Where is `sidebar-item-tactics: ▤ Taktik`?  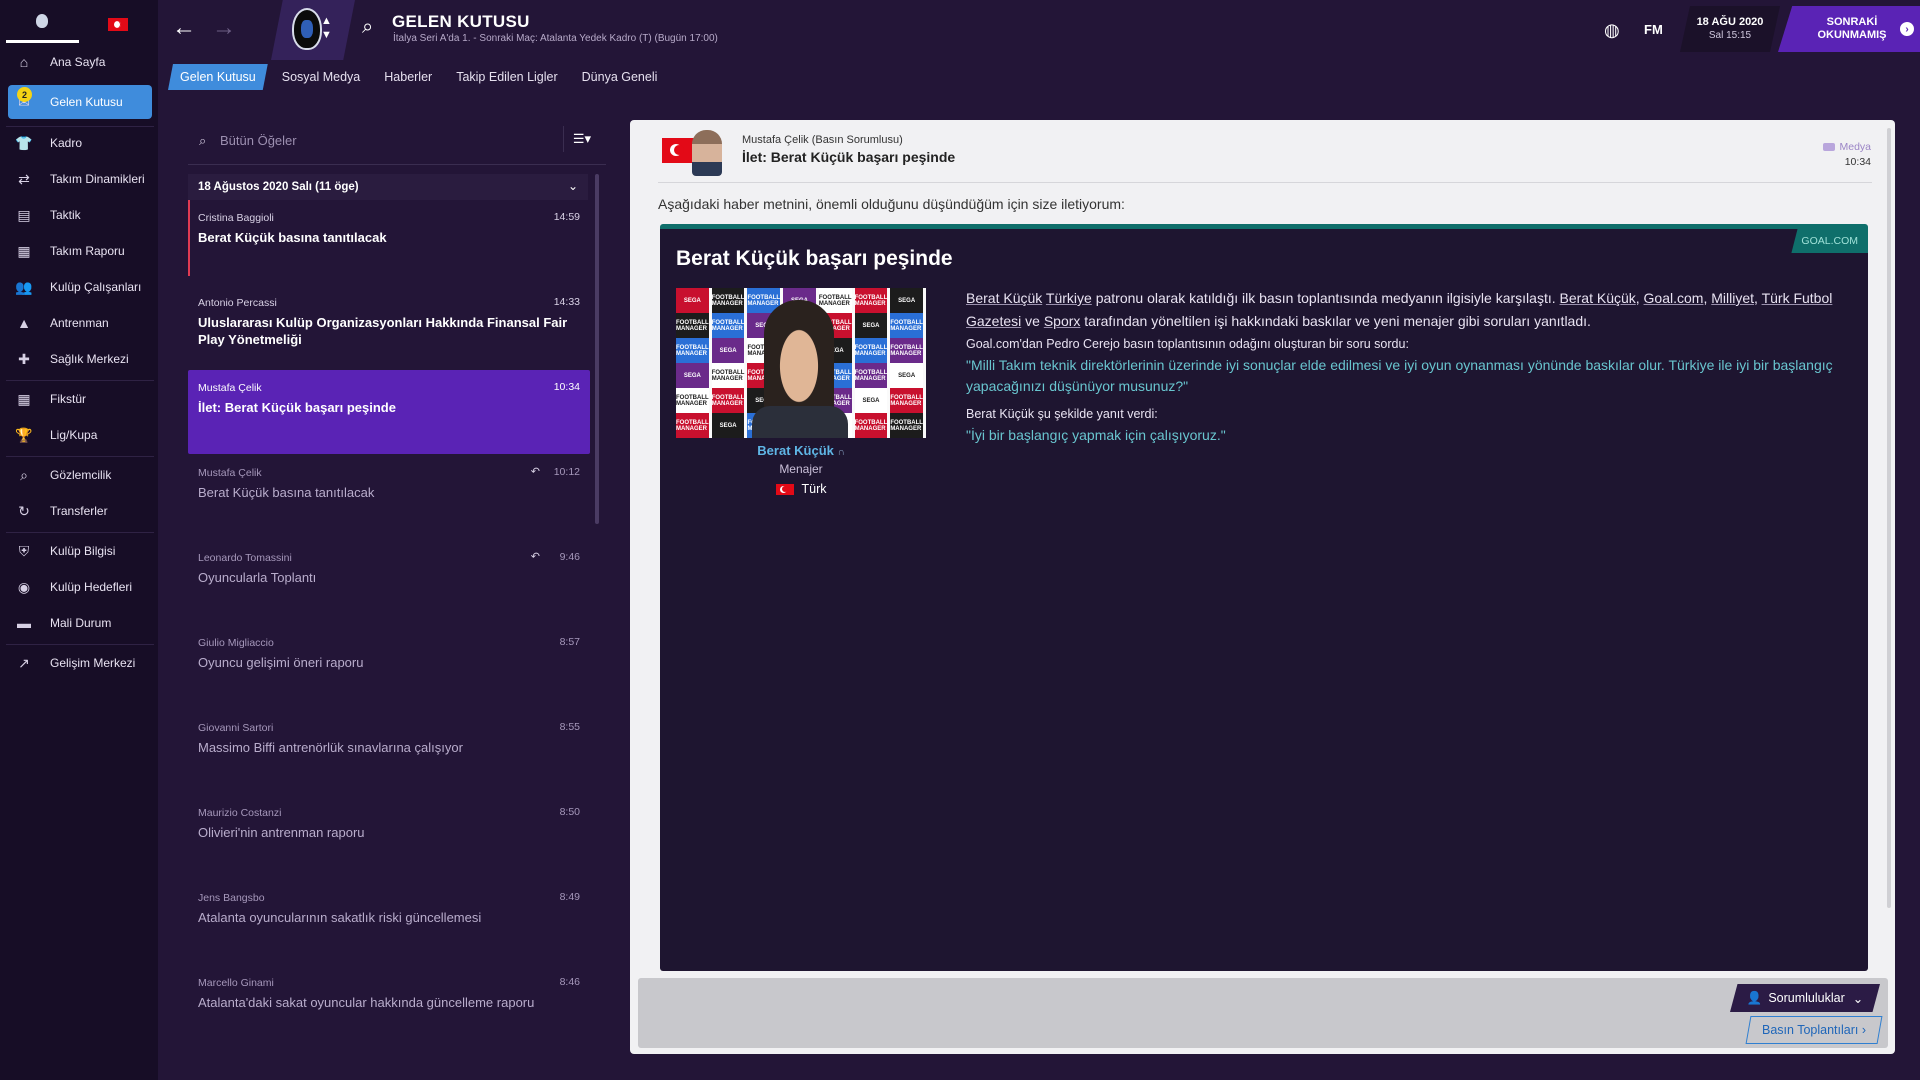
sidebar-item-tactics: ▤ Taktik is located at coordinates (80, 215).